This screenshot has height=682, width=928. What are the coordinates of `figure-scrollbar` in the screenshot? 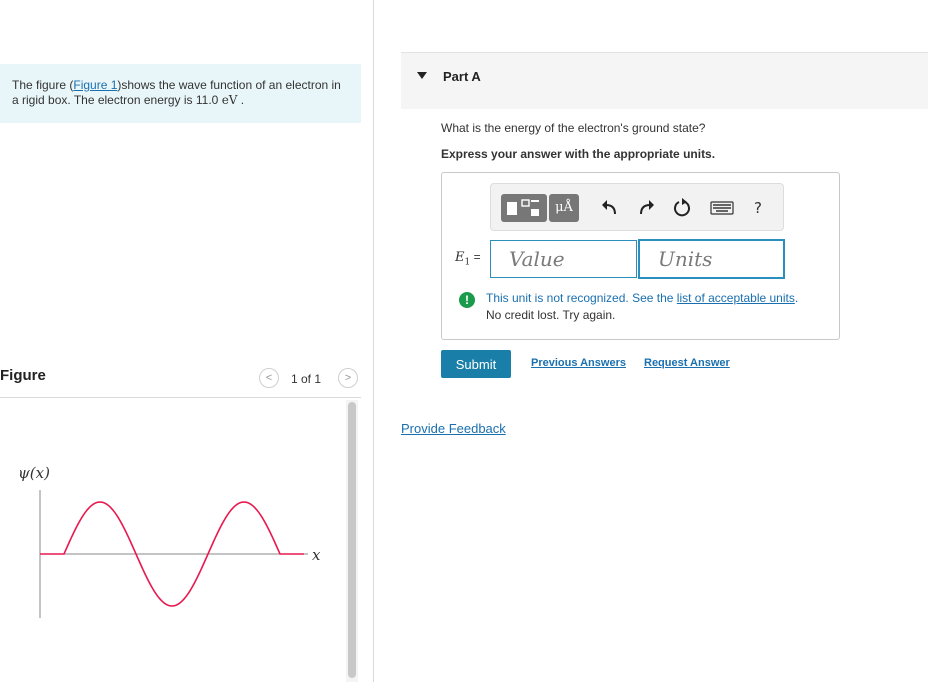 It's located at (352, 541).